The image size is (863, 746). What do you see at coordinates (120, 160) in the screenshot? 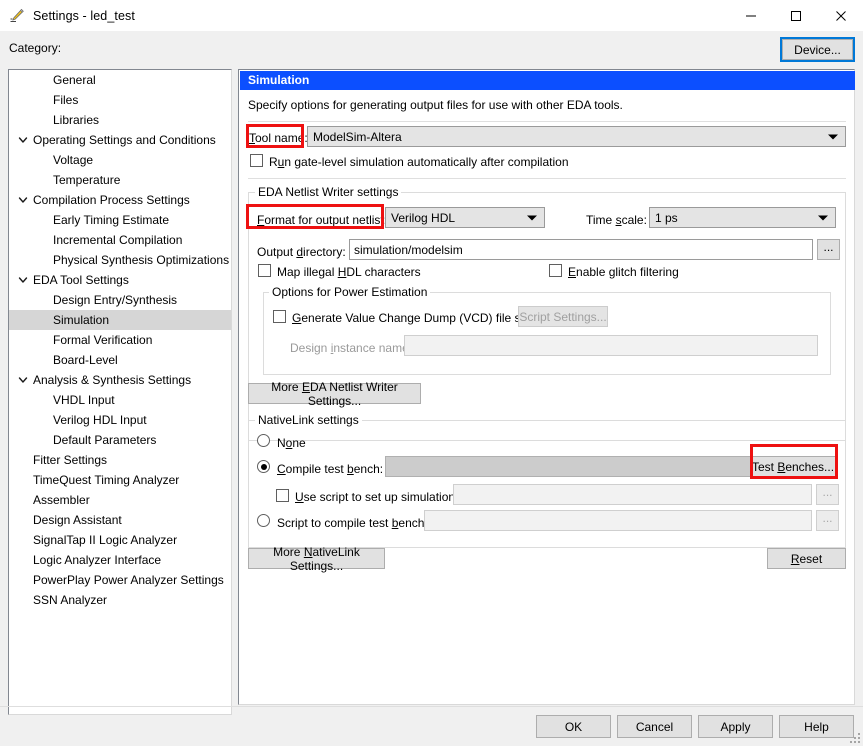
I see `tree-item-voltage: Voltage` at bounding box center [120, 160].